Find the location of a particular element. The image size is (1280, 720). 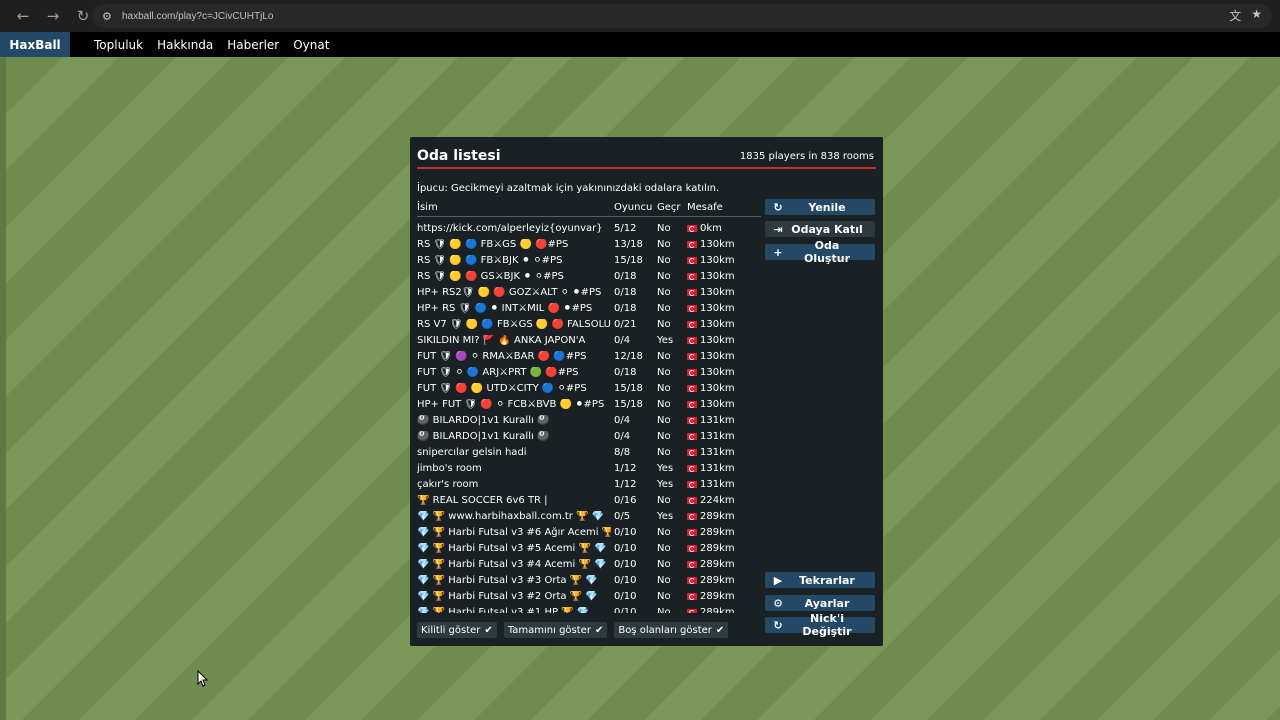

room-list-header: İsim Oyuncu Geçr Mesafe is located at coordinates (589, 209).